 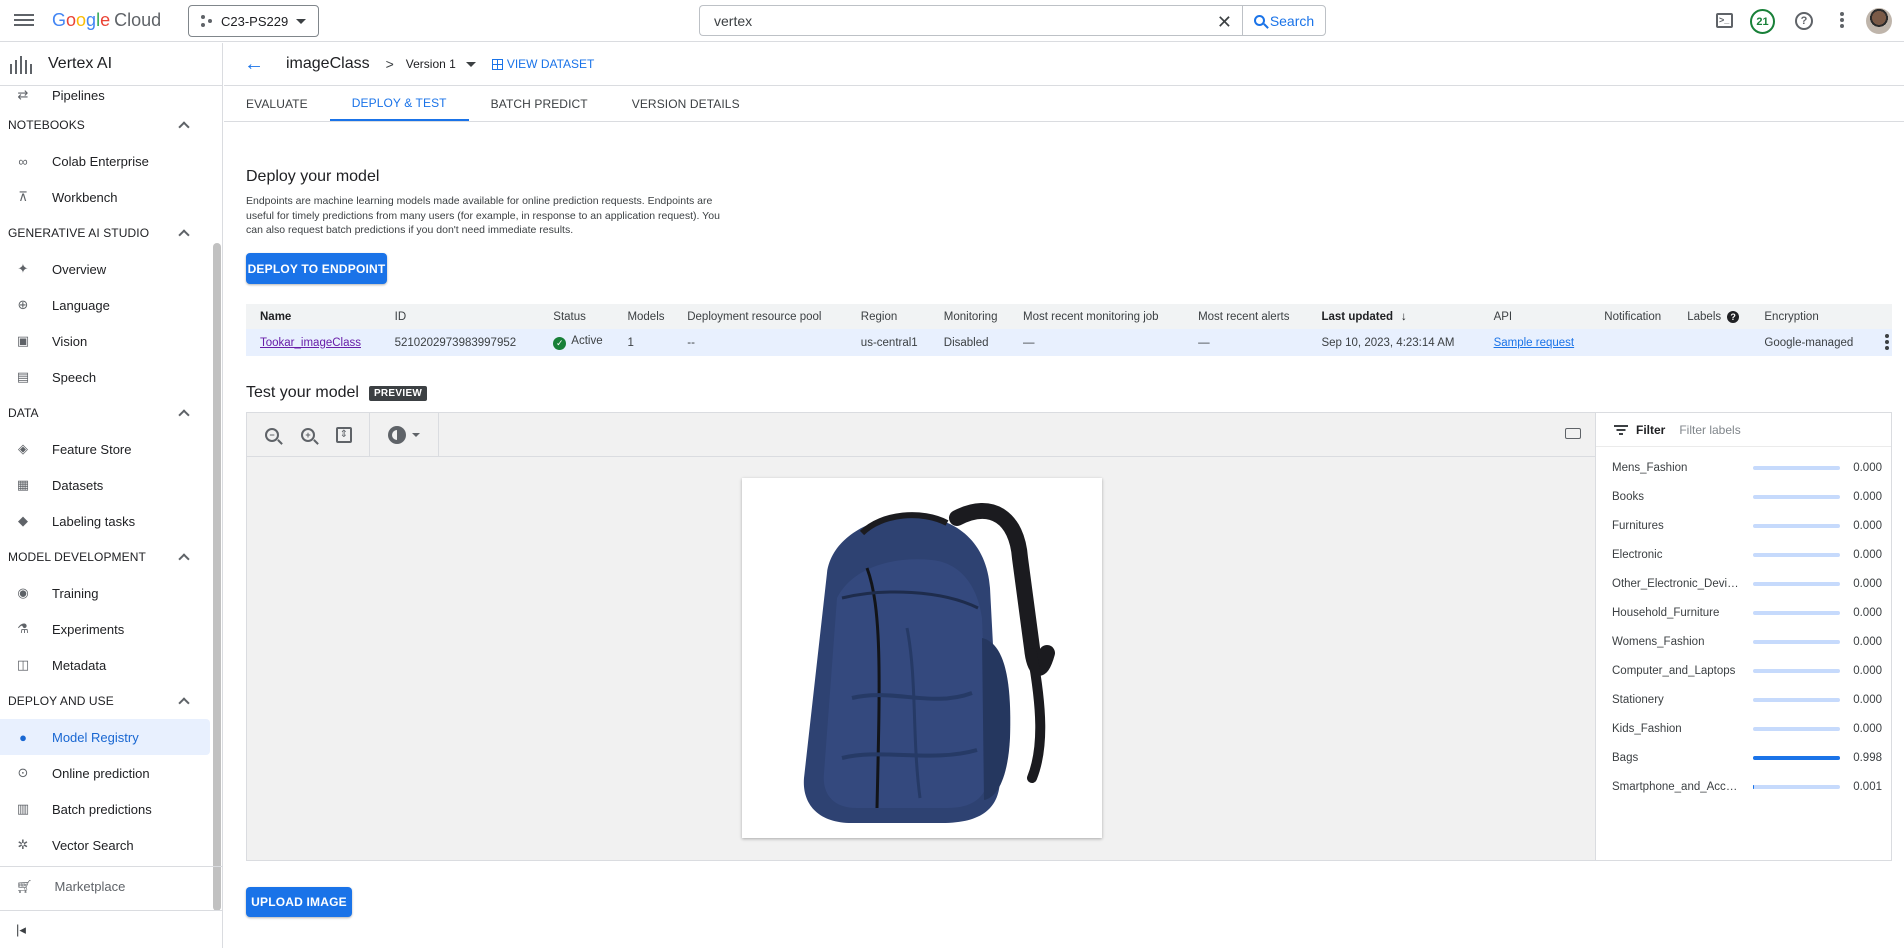 What do you see at coordinates (1573, 433) in the screenshot?
I see `keyboard-icon` at bounding box center [1573, 433].